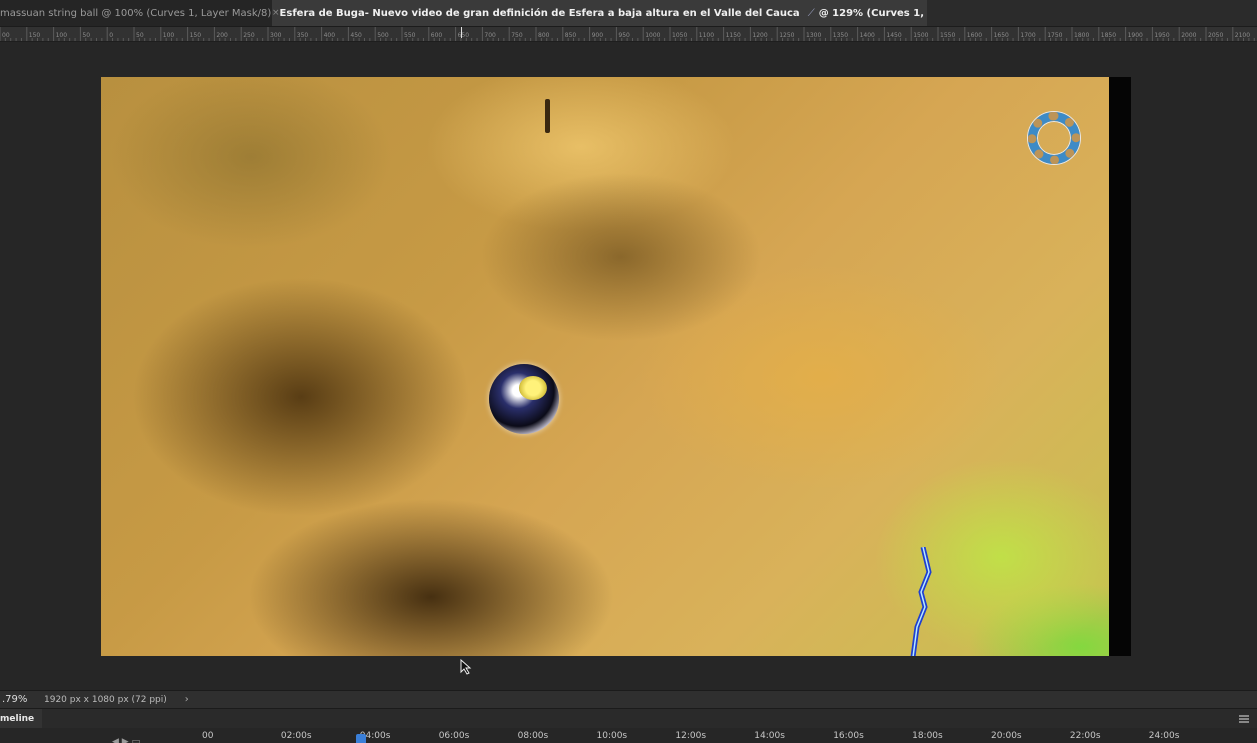 The height and width of the screenshot is (743, 1257). I want to click on ruler-label: 1250, so click(786, 35).